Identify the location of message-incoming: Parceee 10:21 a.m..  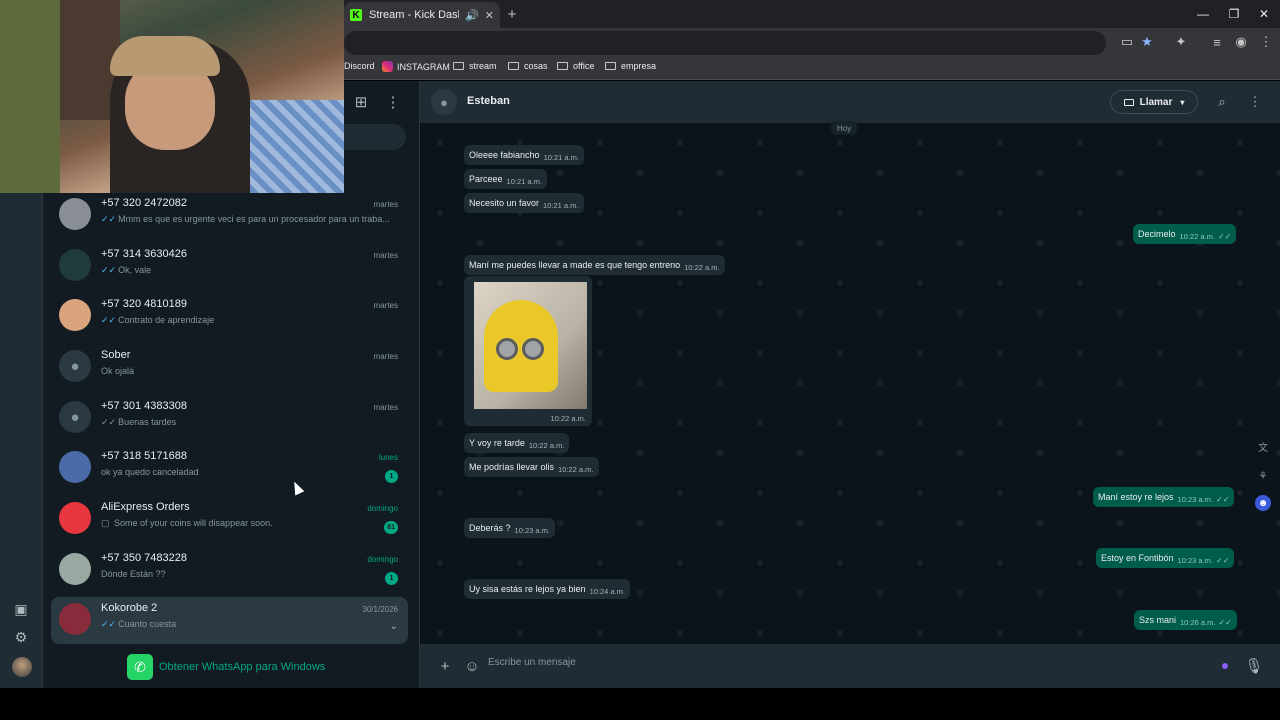
(505, 179).